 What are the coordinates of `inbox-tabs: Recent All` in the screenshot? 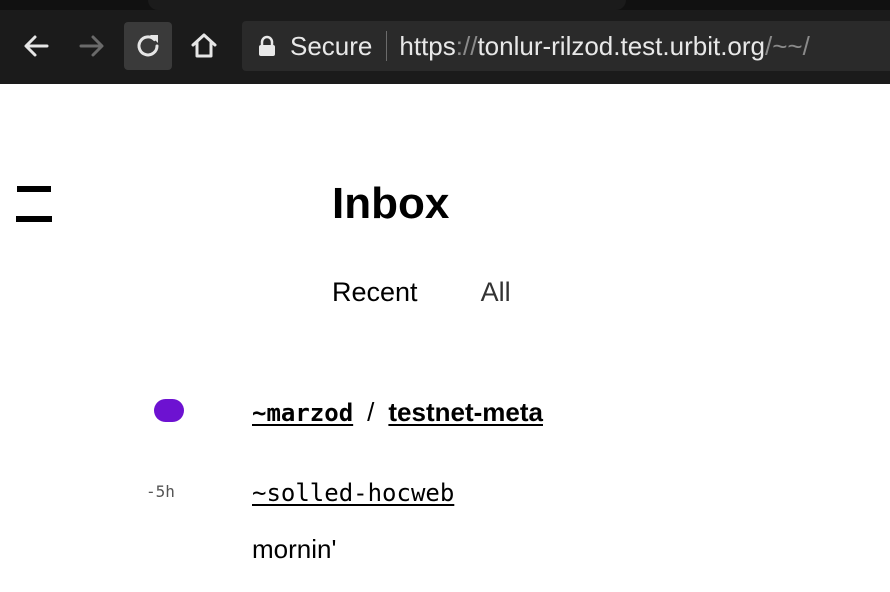 It's located at (453, 292).